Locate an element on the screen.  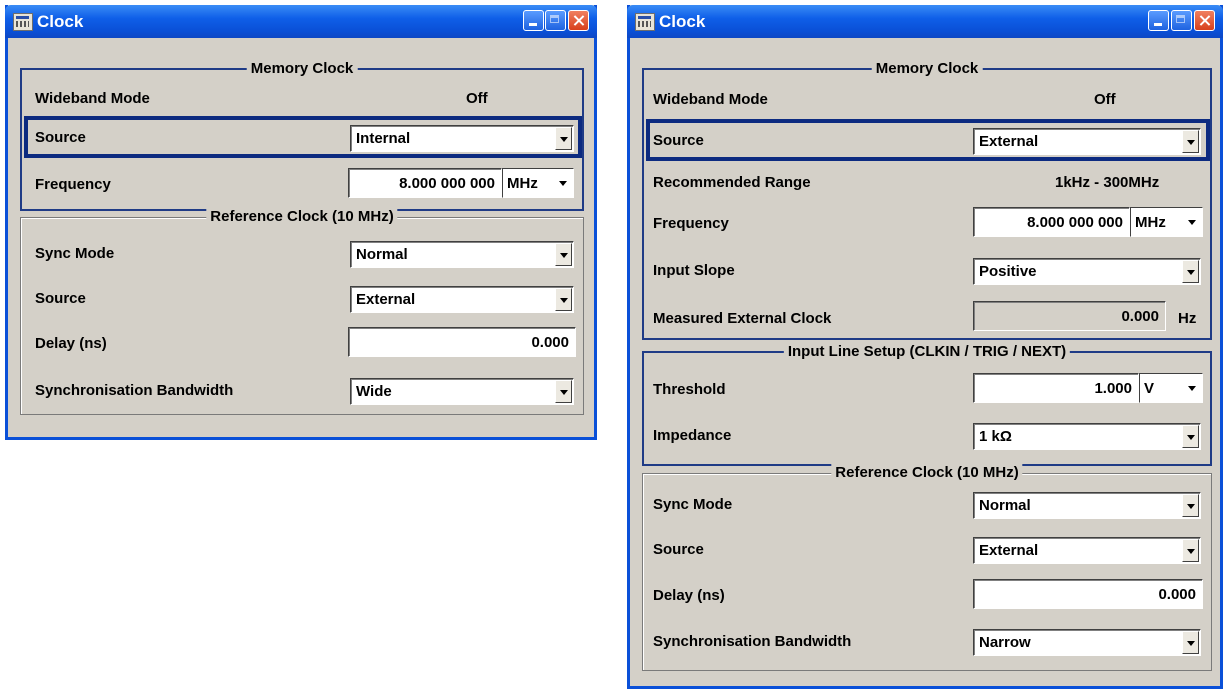
measured-clock-unit: Hz is located at coordinates (1187, 318).